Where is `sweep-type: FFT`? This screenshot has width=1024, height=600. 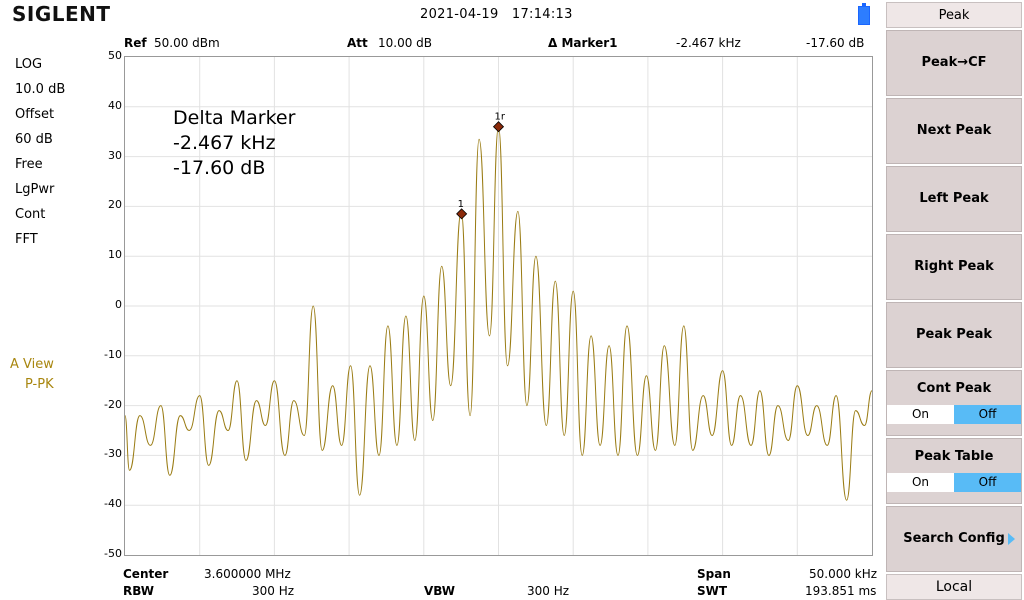
sweep-type: FFT is located at coordinates (40, 239).